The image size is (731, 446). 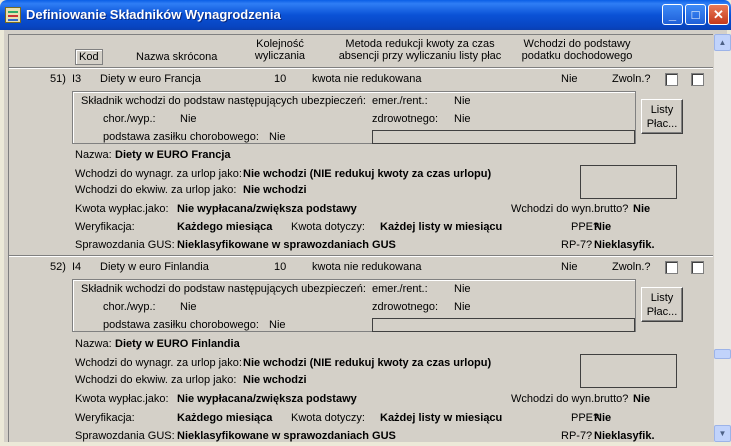 I want to click on gus-label: Sprawozdania GUS:, so click(x=125, y=436).